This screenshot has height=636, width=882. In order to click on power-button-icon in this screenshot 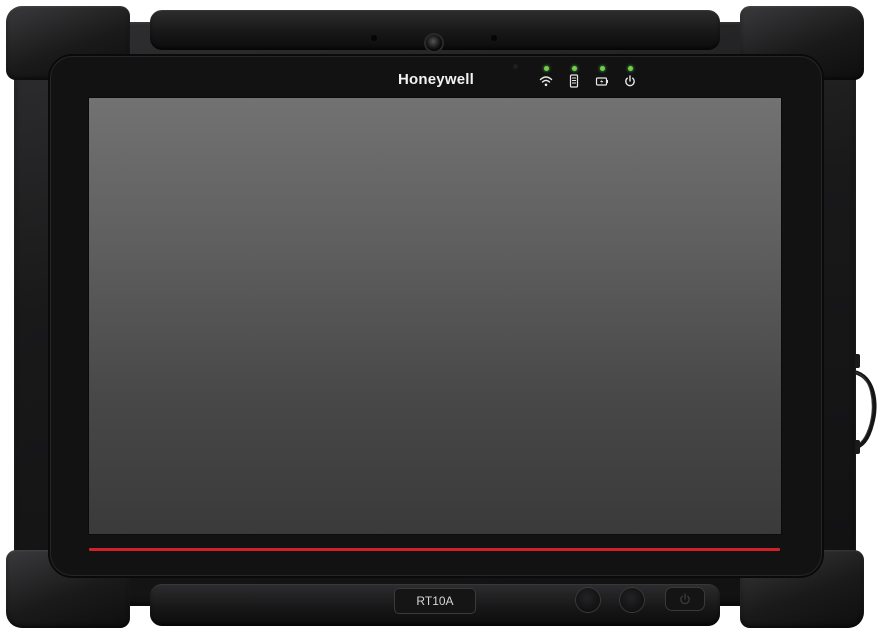, I will do `click(685, 599)`.